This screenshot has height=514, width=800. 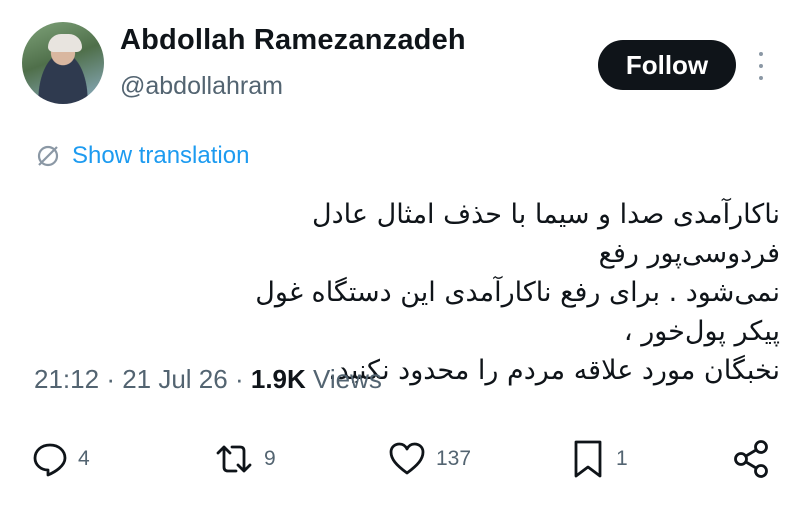 What do you see at coordinates (428, 459) in the screenshot?
I see `like-button: 137` at bounding box center [428, 459].